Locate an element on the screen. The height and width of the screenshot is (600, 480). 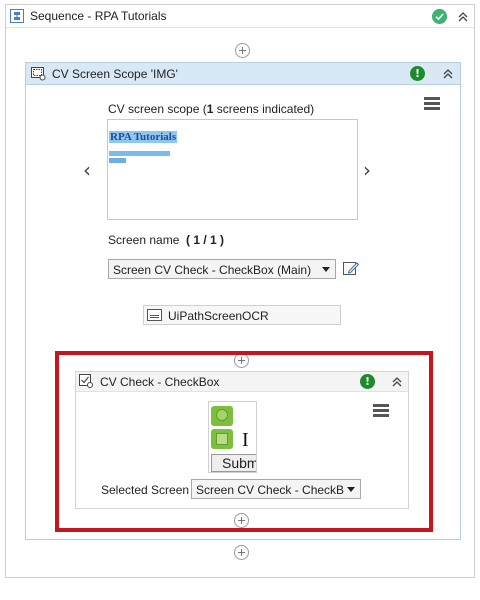
selected-screen-label: Selected Screen is located at coordinates (145, 490).